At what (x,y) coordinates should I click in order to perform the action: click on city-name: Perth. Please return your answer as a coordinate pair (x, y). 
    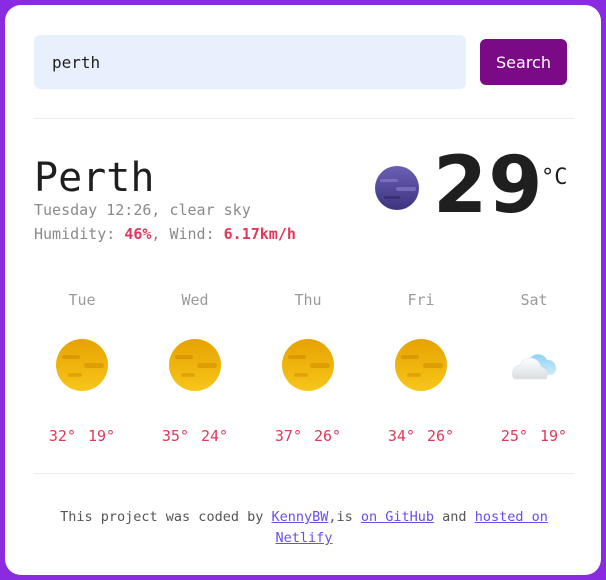
    Looking at the image, I should click on (94, 178).